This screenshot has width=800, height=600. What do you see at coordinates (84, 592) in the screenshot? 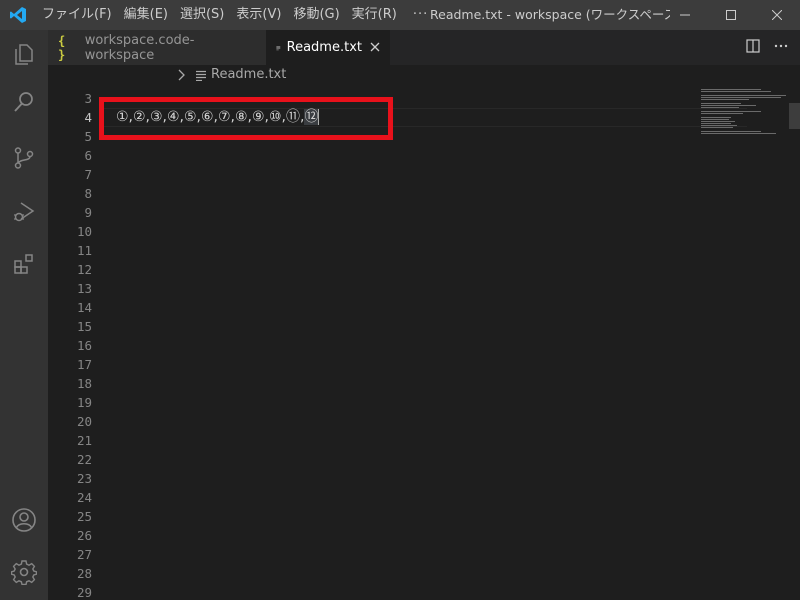
I see `line-number: 29` at bounding box center [84, 592].